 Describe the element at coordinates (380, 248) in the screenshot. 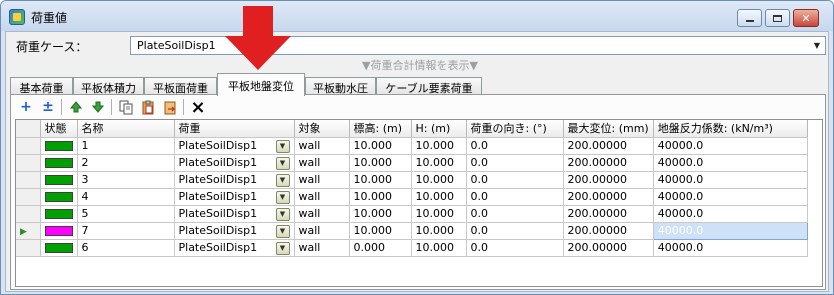

I see `cell-elevation: 0.000` at that location.